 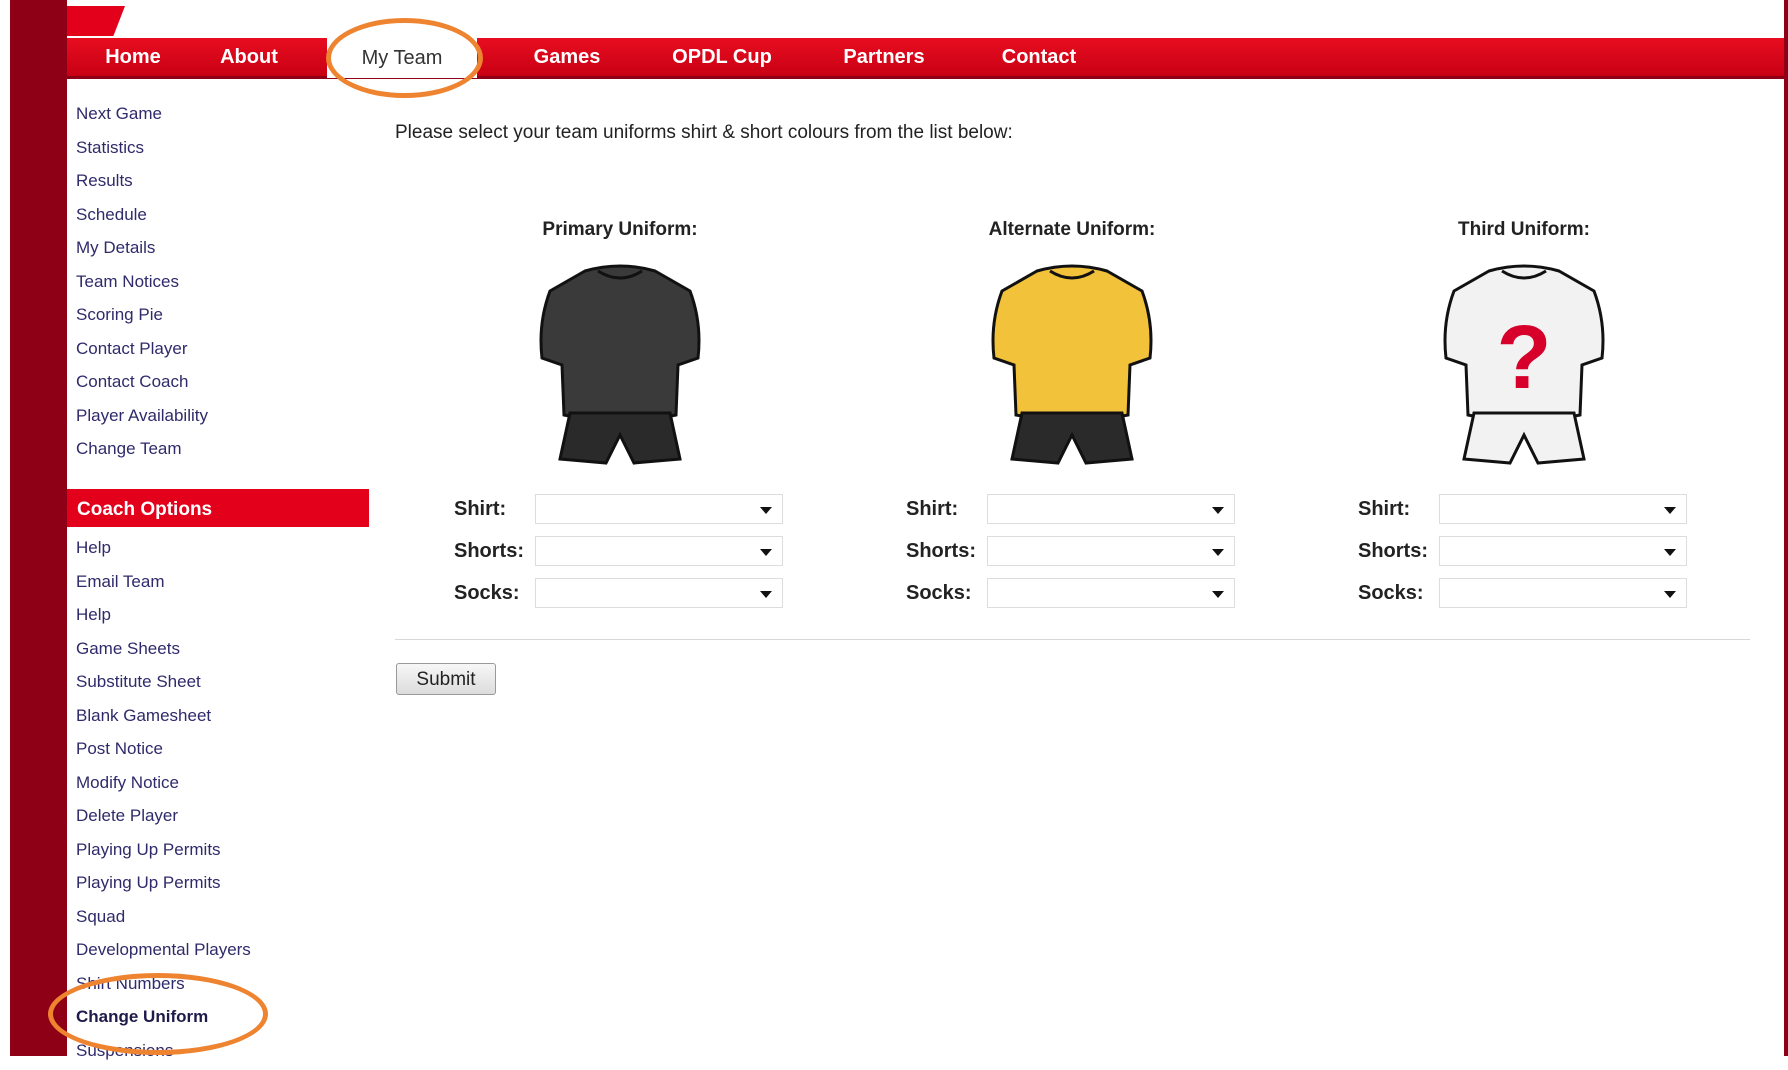 What do you see at coordinates (722, 57) in the screenshot?
I see `nav-opdl-cup: OPDL Cup` at bounding box center [722, 57].